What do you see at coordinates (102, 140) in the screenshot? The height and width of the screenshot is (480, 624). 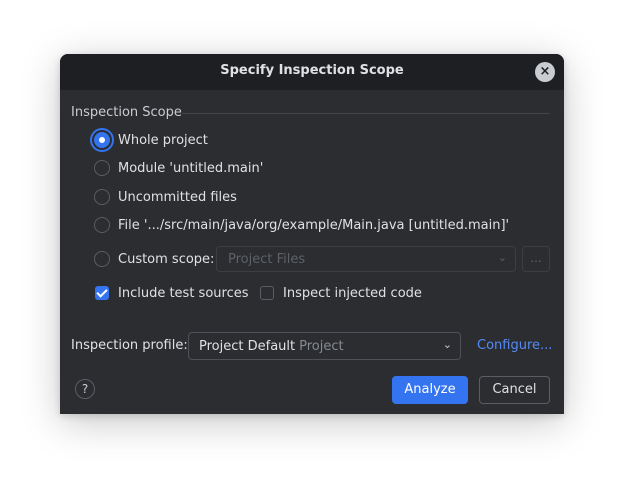 I see `radio-button-selected` at bounding box center [102, 140].